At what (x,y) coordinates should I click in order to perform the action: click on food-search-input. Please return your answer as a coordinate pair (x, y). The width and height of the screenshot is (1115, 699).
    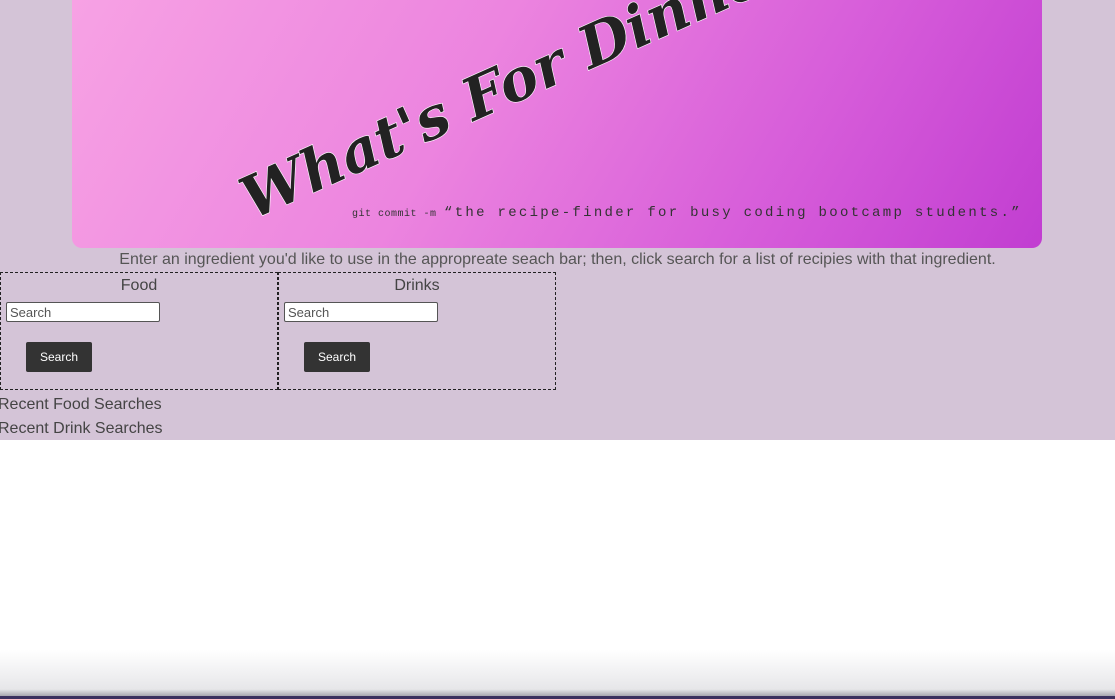
    Looking at the image, I should click on (83, 312).